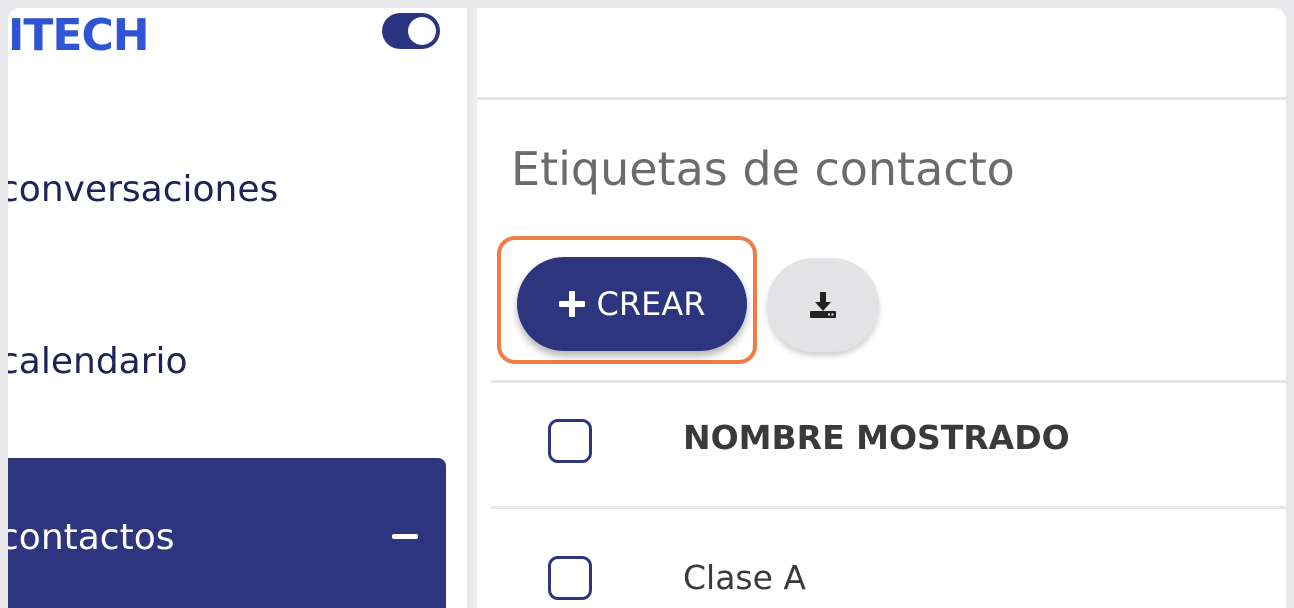  I want to click on create-button: CREAR, so click(632, 304).